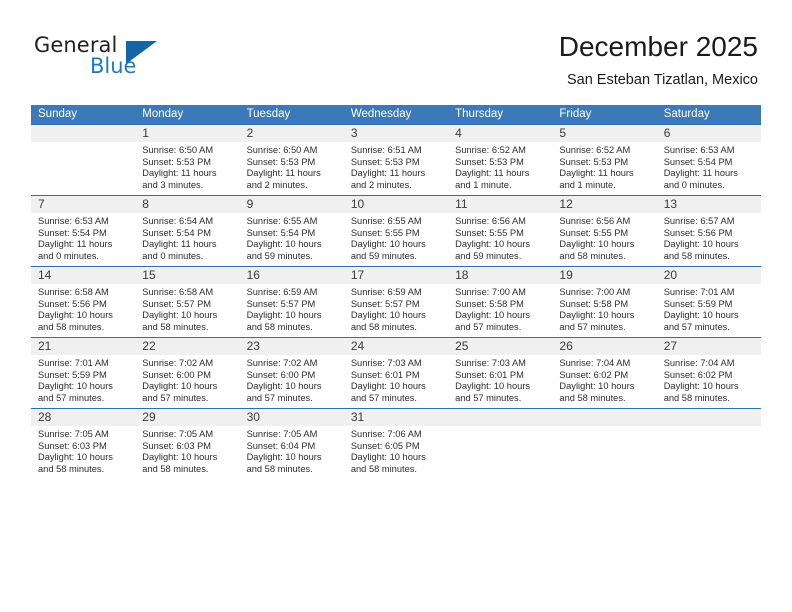 The image size is (792, 612). I want to click on weekday-header-friday: Friday, so click(604, 115).